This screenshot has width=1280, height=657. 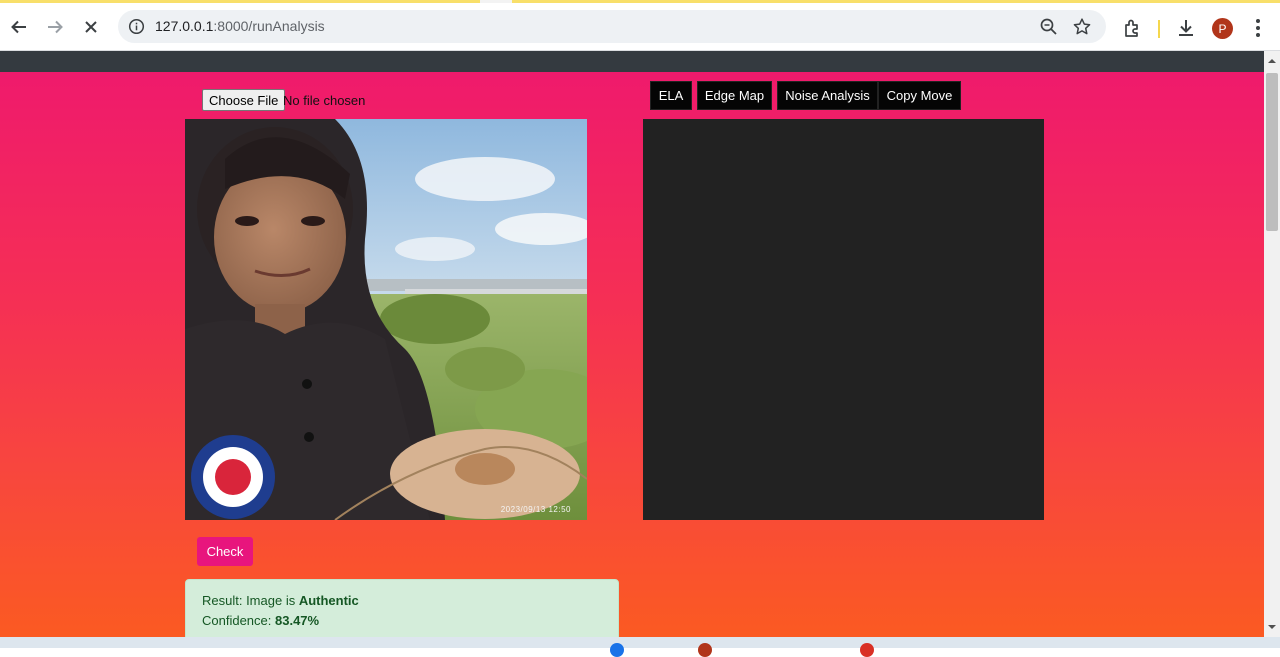 I want to click on extensions-icon, so click(x=1133, y=28).